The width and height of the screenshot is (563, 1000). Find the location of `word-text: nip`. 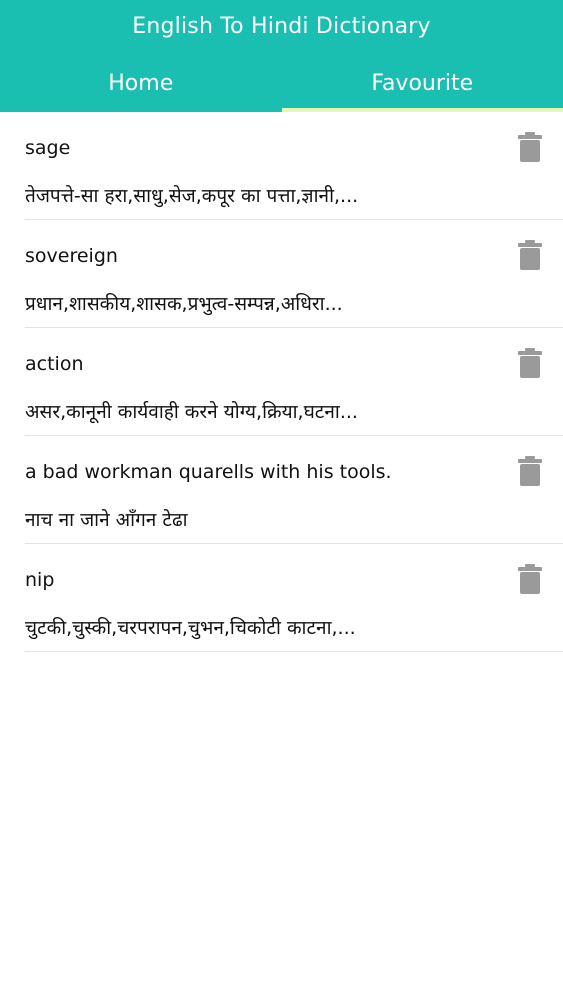

word-text: nip is located at coordinates (40, 580).